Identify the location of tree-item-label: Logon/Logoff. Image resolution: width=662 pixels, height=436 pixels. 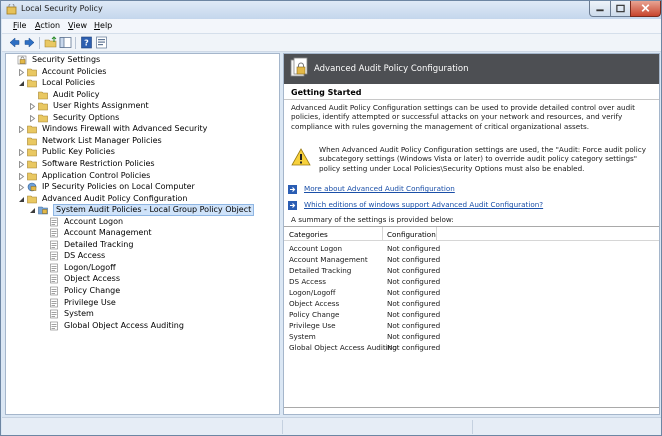
(90, 267).